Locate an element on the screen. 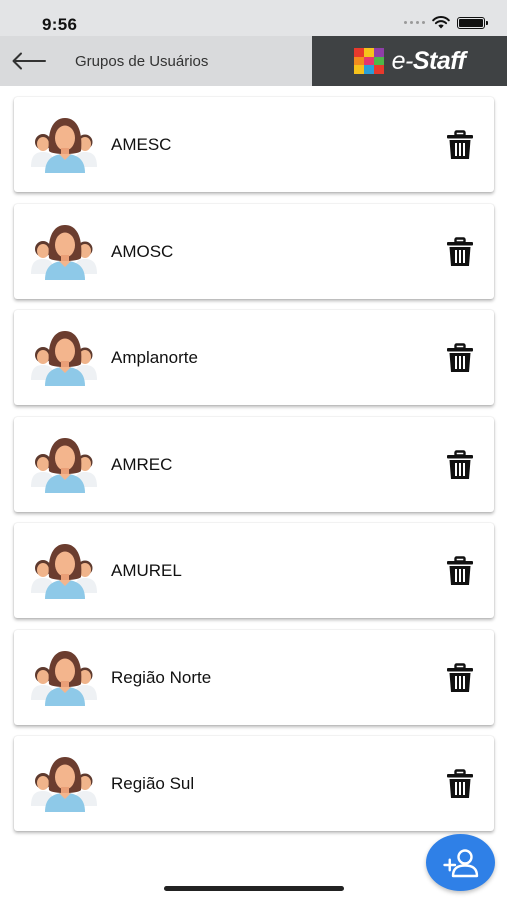 This screenshot has width=507, height=900. cellular-signal-icon is located at coordinates (414, 22).